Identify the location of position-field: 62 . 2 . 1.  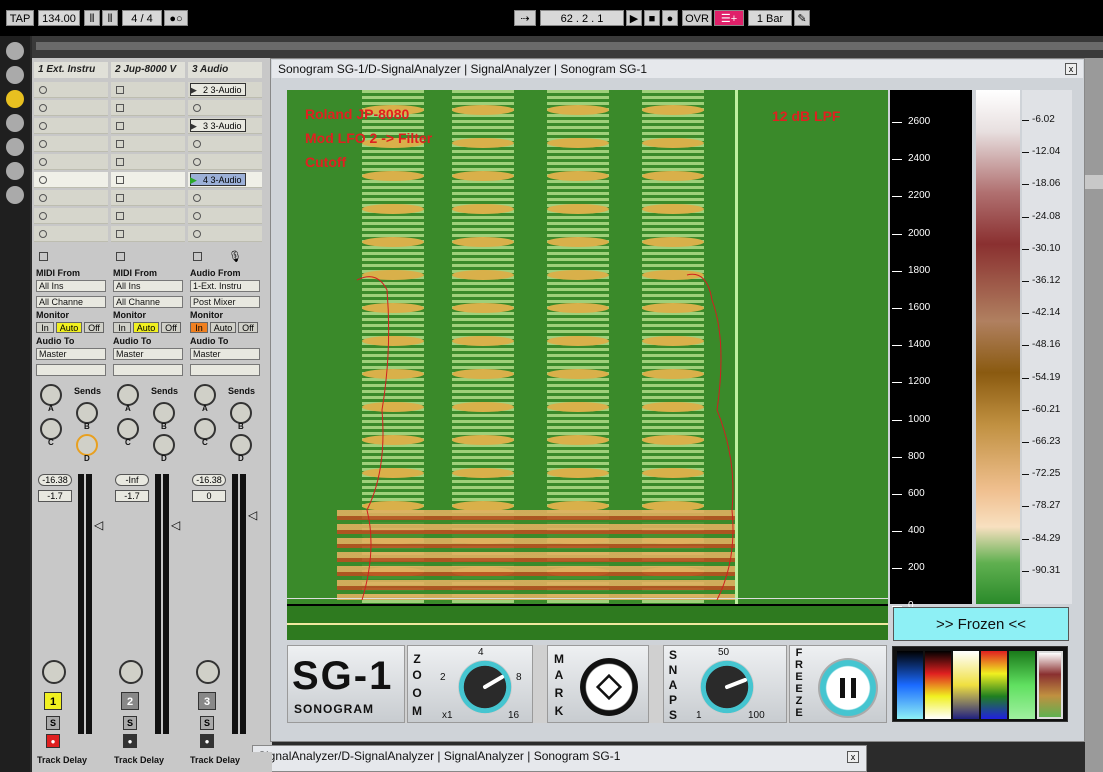
(582, 18).